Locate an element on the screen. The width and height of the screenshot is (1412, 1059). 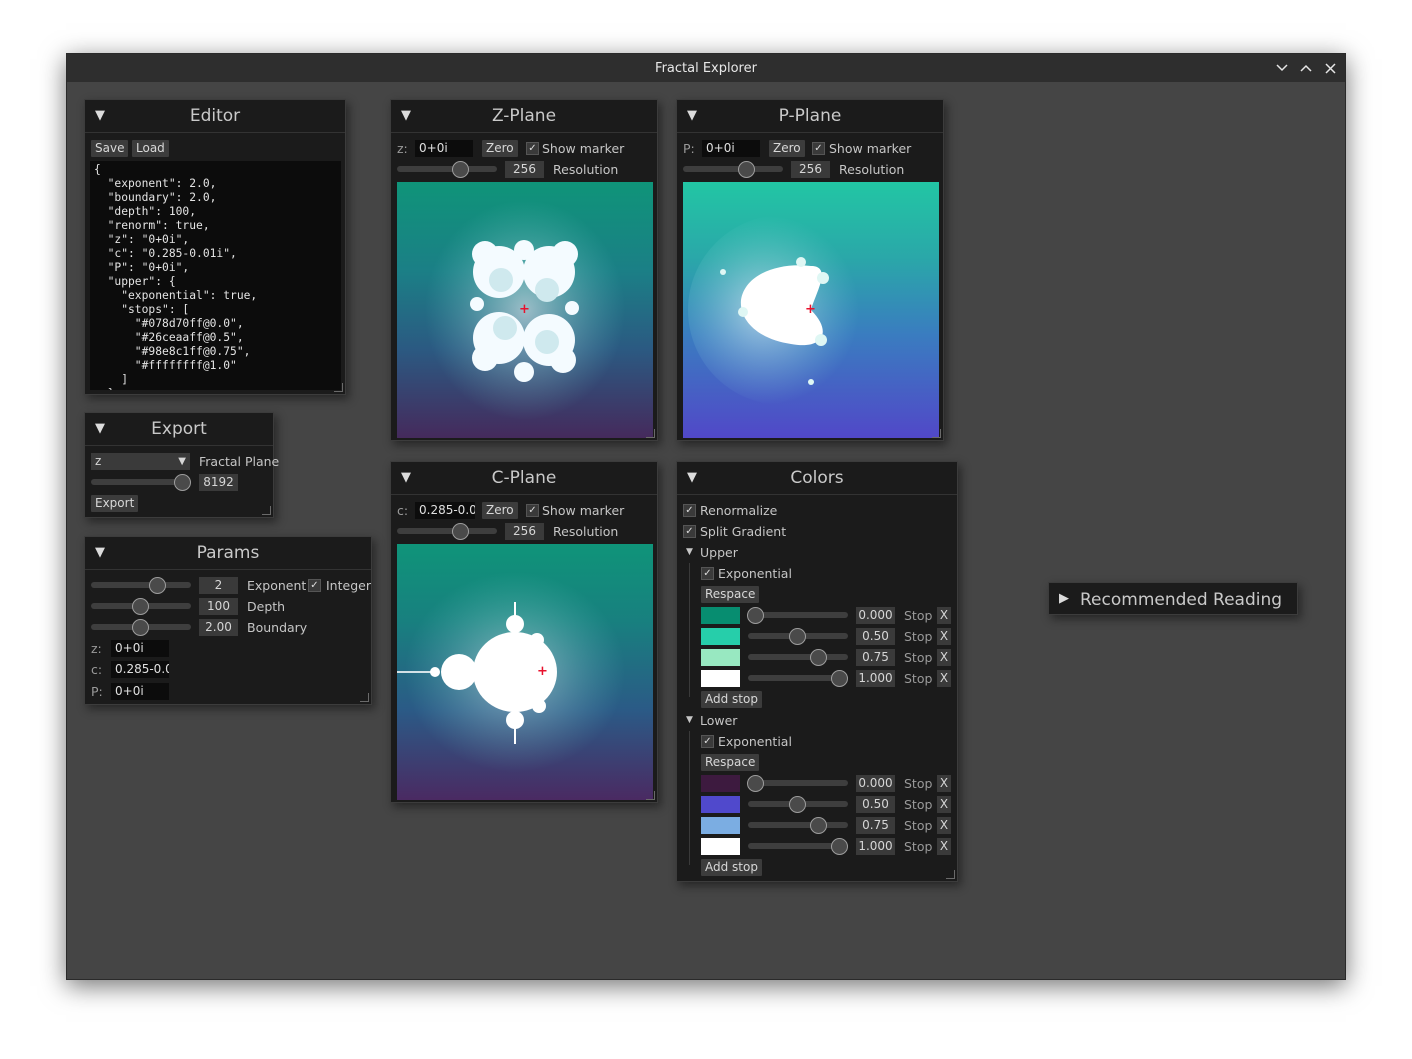
z-zero-button: Zero is located at coordinates (500, 148).